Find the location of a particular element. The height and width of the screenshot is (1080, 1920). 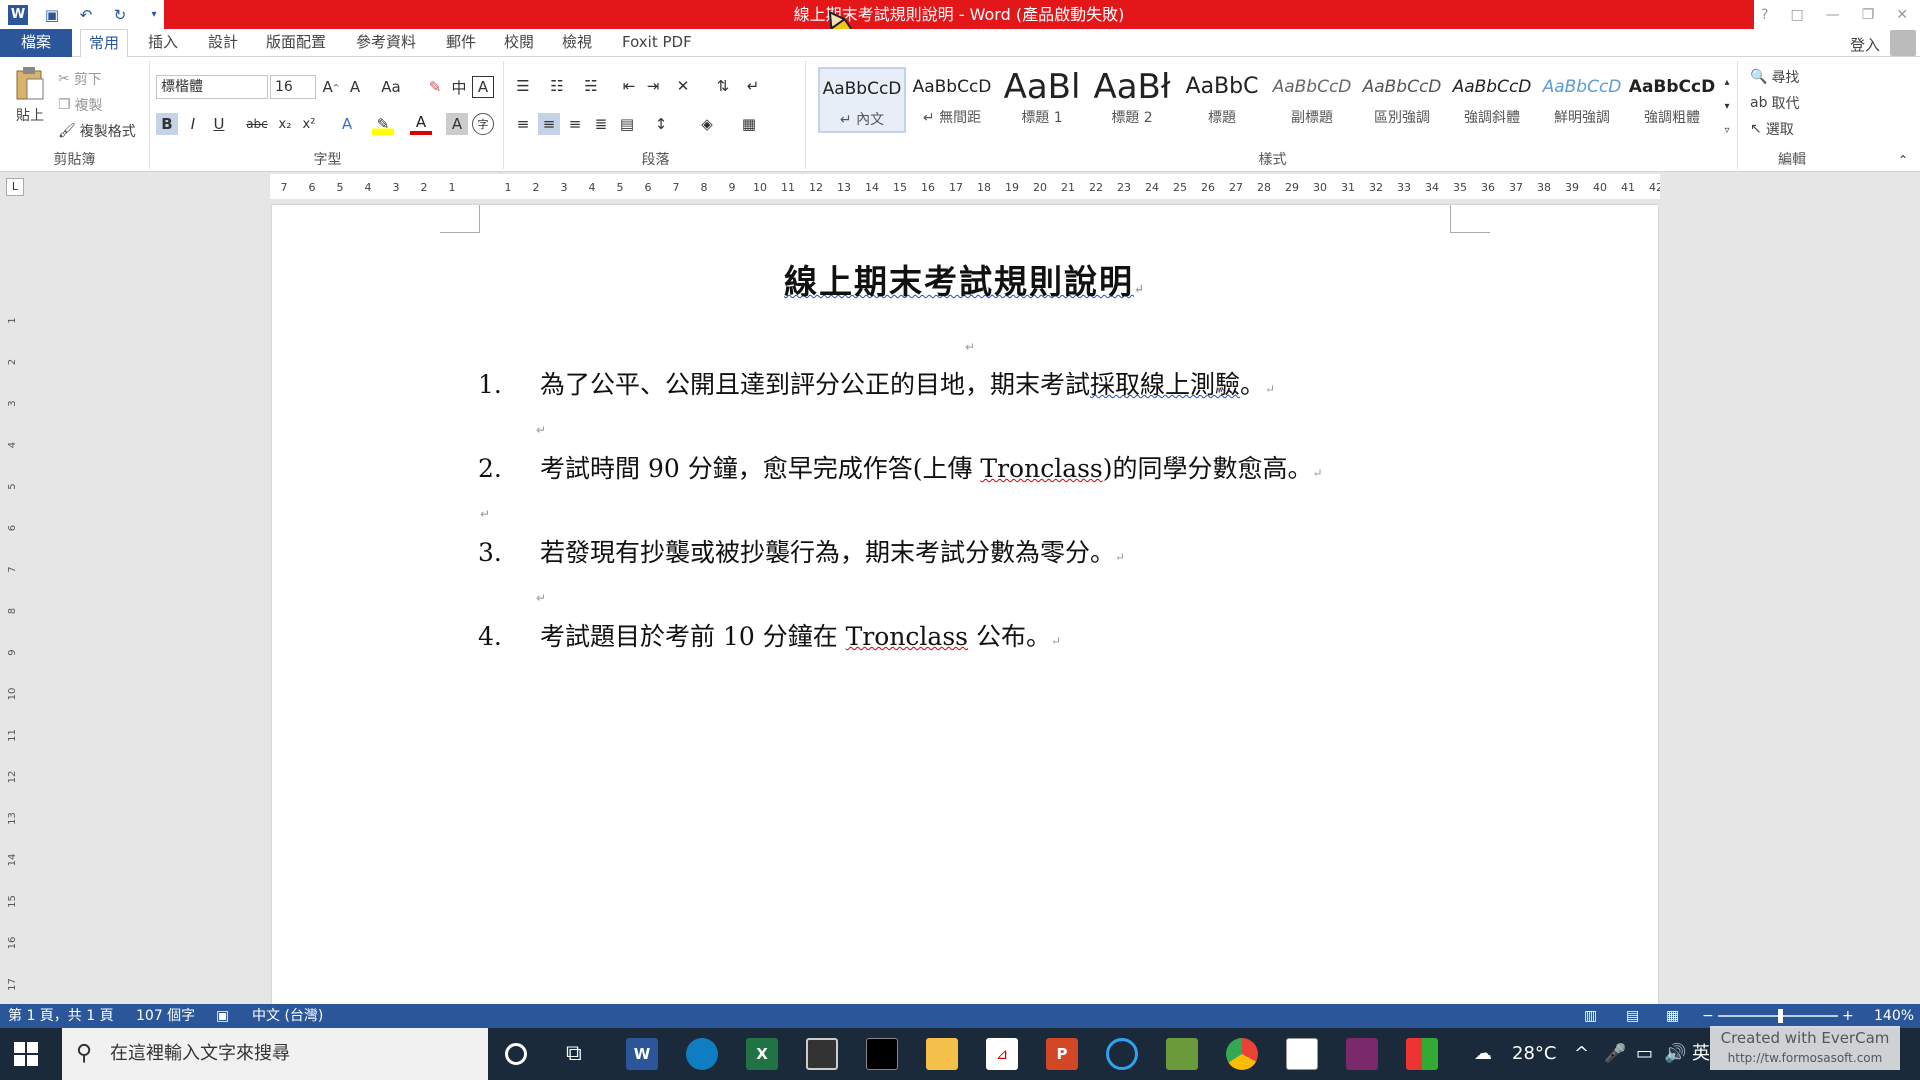

save-icon: ▣ is located at coordinates (52, 15).